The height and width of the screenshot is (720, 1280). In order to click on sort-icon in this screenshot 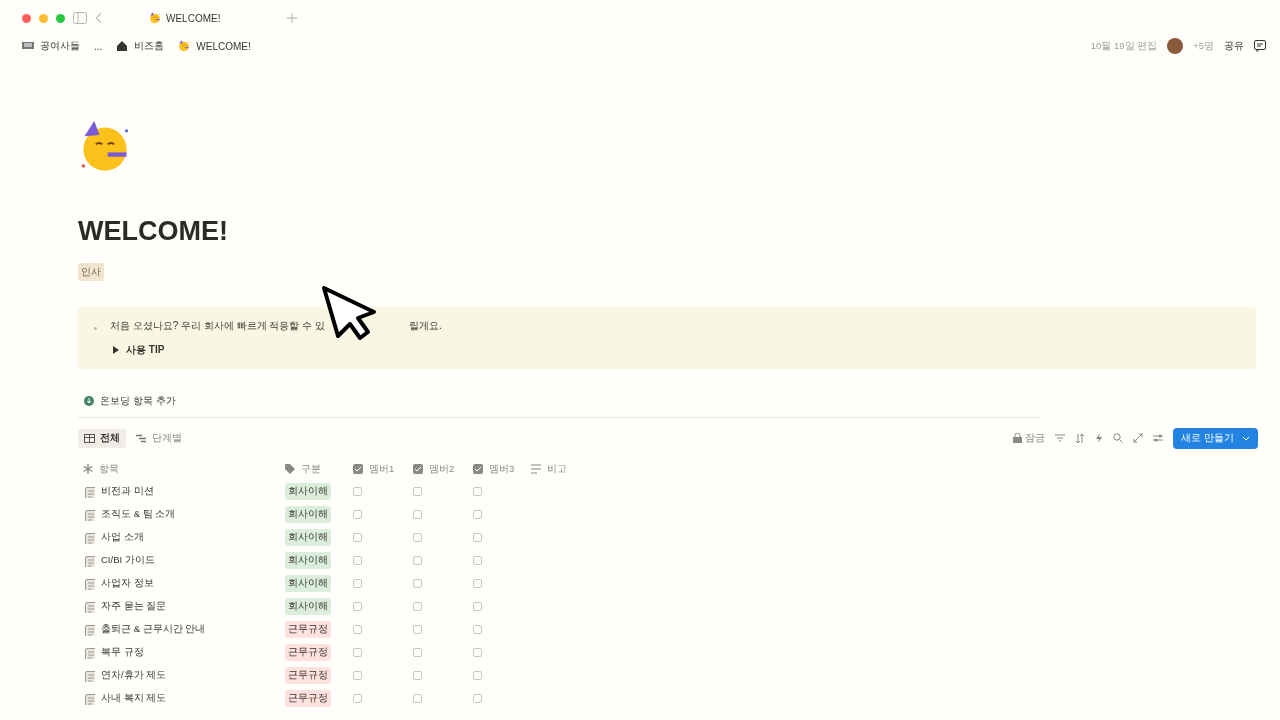, I will do `click(1080, 438)`.